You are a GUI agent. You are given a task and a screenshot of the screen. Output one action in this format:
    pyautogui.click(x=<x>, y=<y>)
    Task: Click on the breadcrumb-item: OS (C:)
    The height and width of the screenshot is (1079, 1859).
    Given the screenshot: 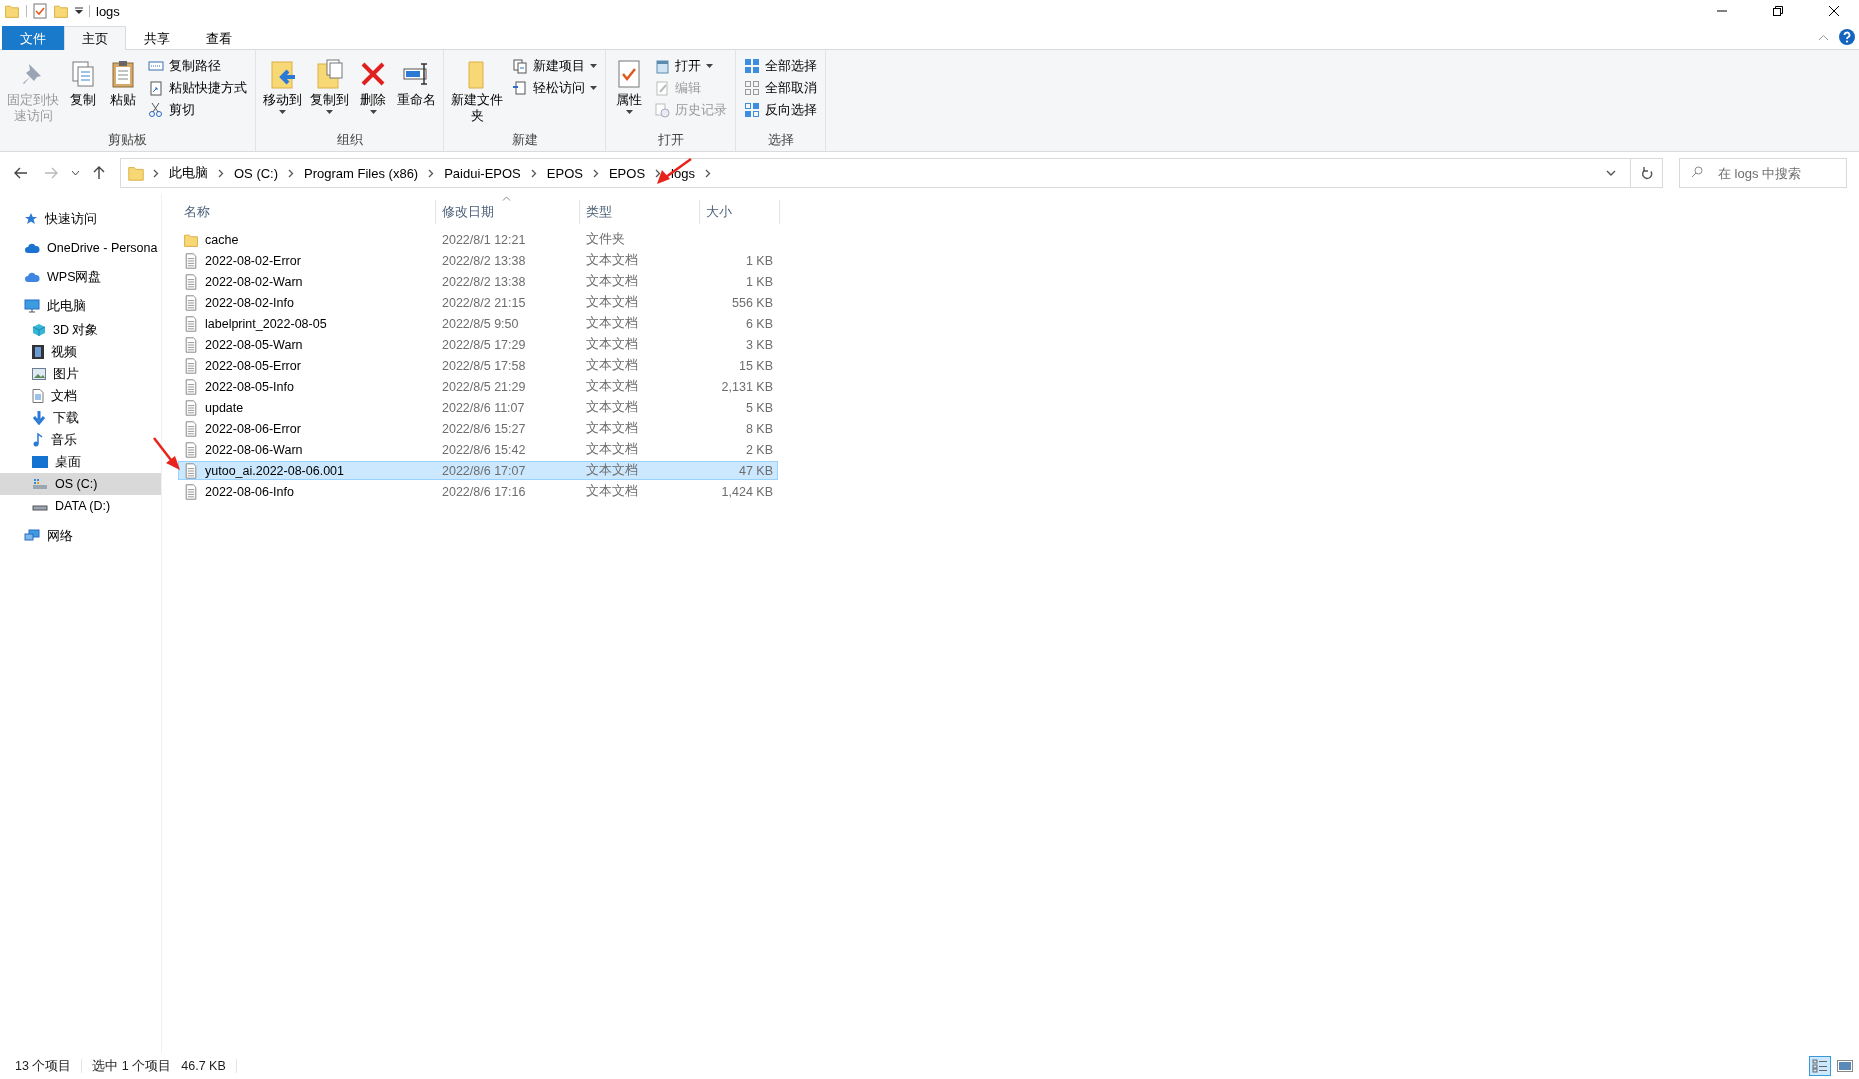 What is the action you would take?
    pyautogui.click(x=256, y=173)
    